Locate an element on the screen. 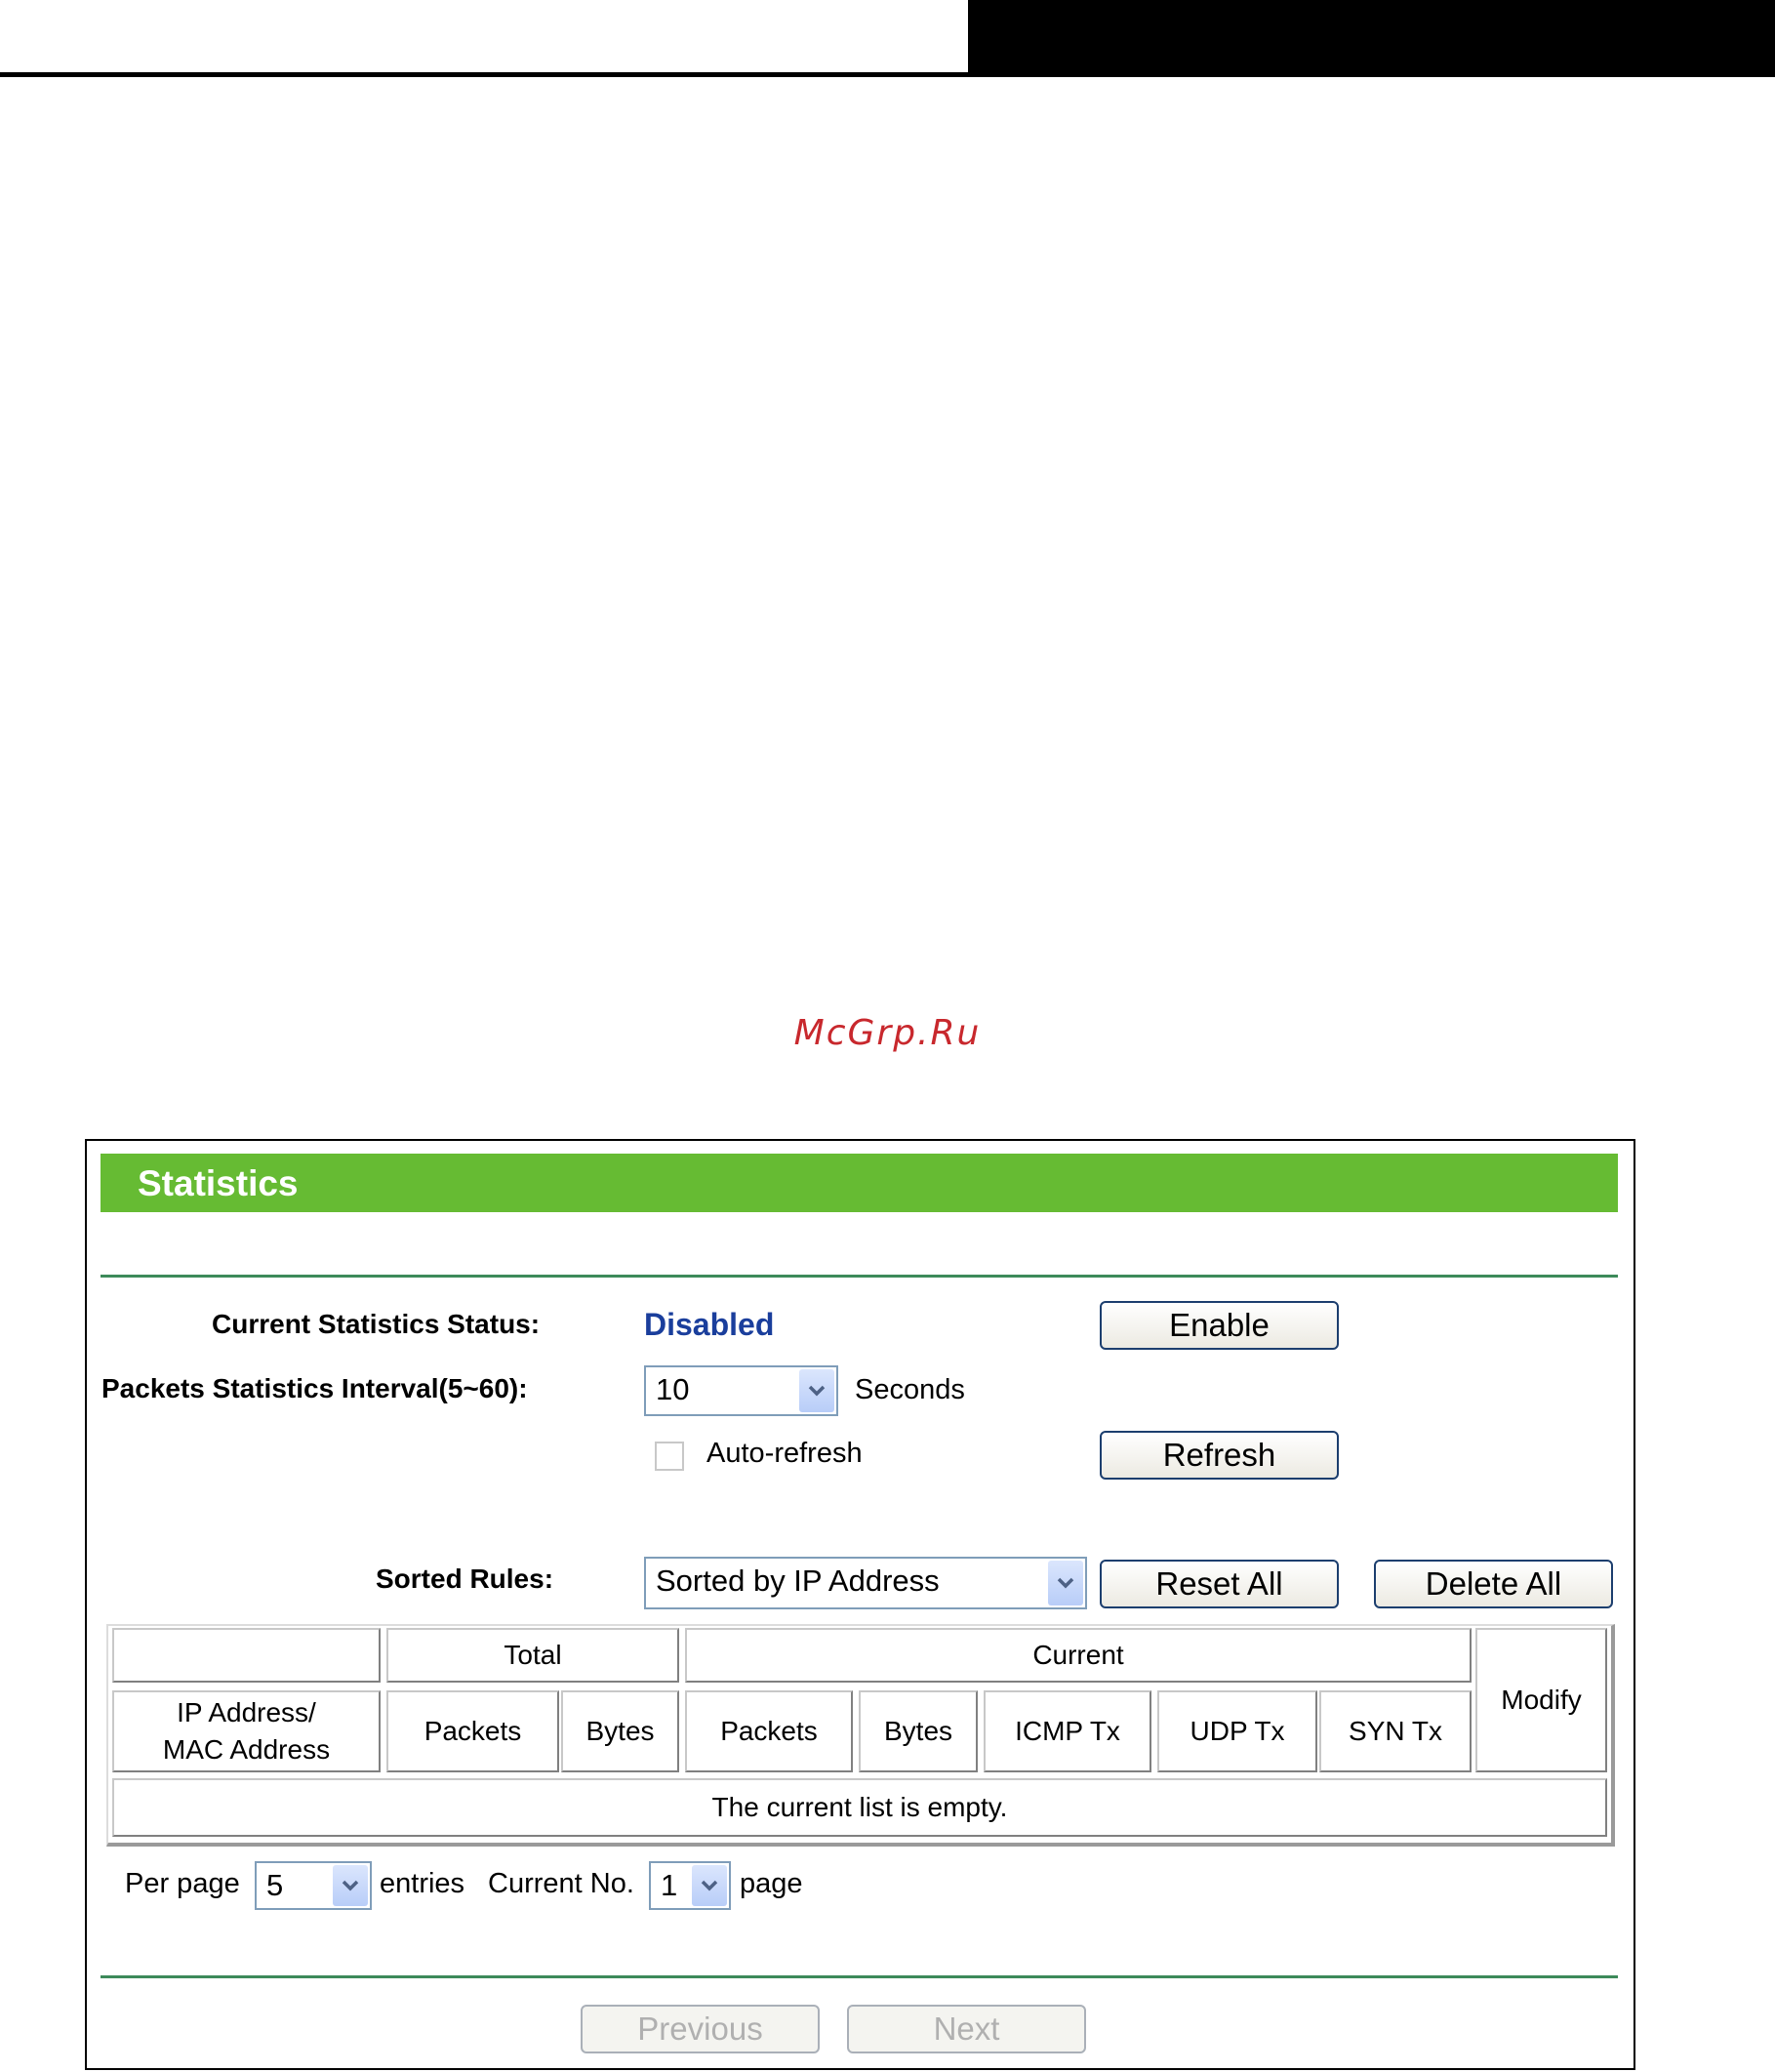 The image size is (1775, 2072). reset-all-button: Reset All is located at coordinates (1220, 1584).